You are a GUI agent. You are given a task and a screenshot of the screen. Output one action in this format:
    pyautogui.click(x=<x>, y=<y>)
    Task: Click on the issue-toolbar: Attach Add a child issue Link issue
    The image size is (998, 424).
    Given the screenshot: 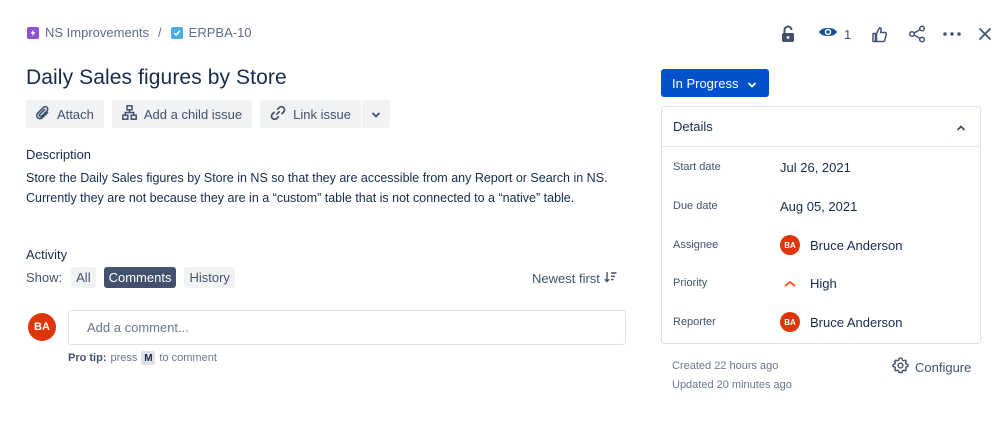 What is the action you would take?
    pyautogui.click(x=208, y=114)
    